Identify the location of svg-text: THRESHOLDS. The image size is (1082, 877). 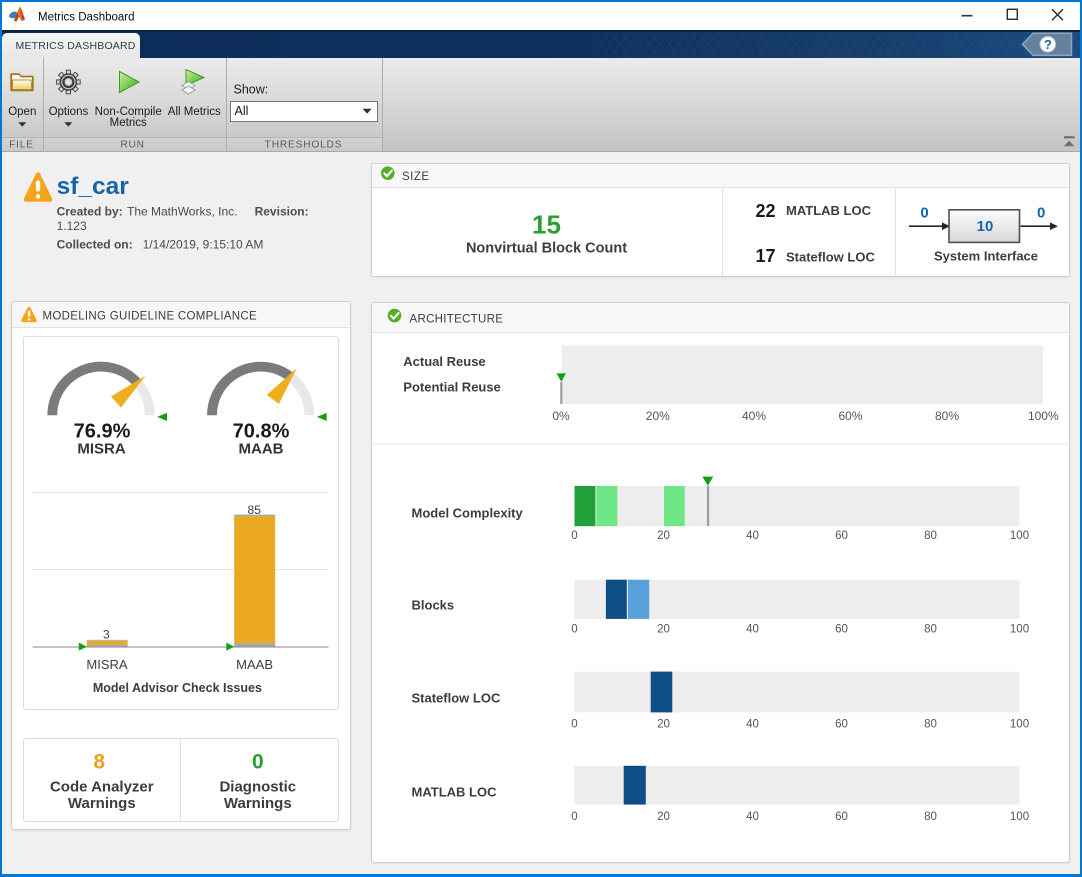
(304, 145).